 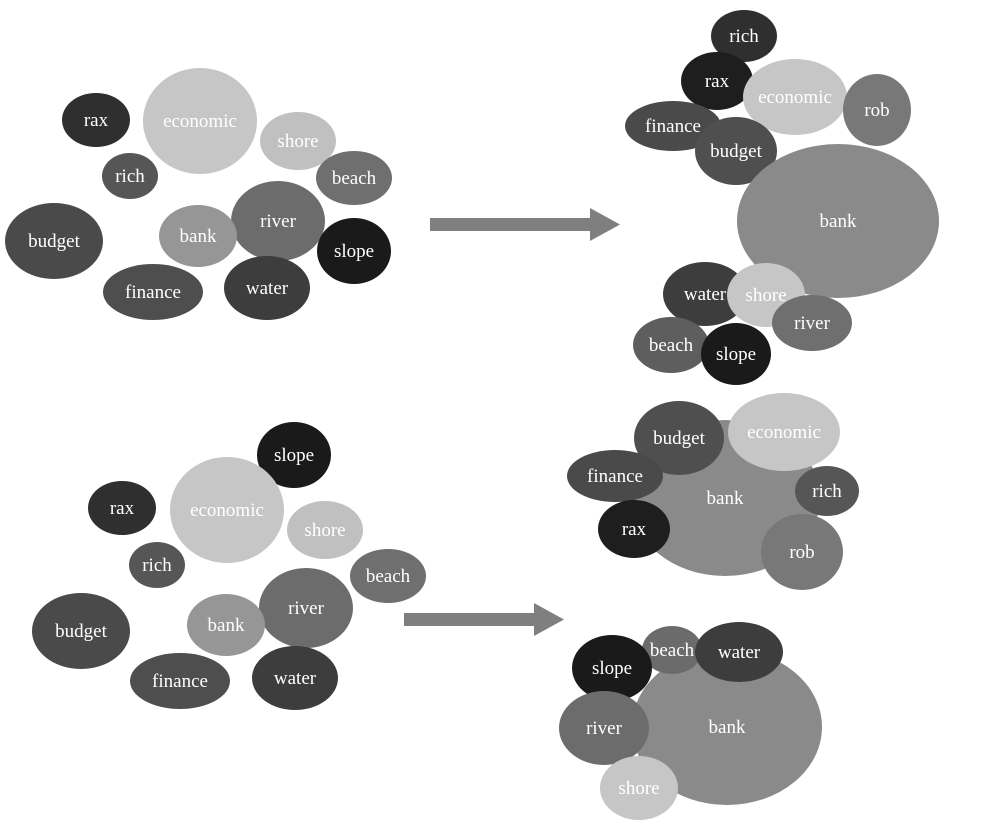 I want to click on node-label: shore, so click(x=639, y=788).